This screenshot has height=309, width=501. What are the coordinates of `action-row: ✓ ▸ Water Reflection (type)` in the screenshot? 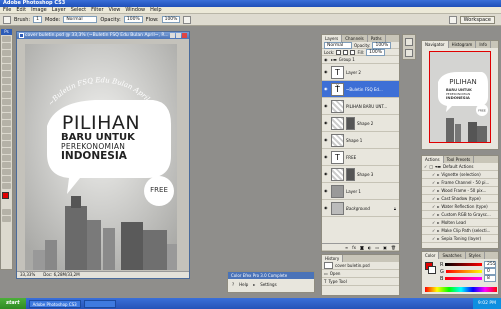 It's located at (460, 207).